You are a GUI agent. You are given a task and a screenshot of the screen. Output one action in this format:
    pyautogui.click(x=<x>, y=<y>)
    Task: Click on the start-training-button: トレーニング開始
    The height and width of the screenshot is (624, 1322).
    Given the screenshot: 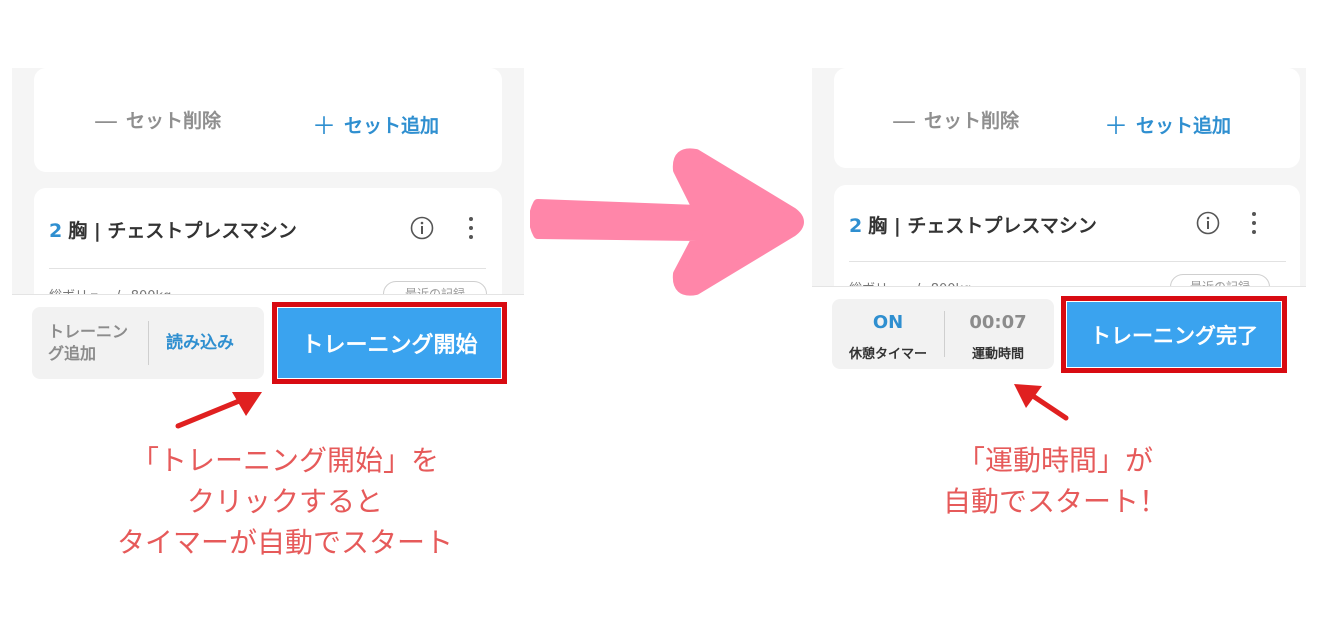 What is the action you would take?
    pyautogui.click(x=389, y=343)
    